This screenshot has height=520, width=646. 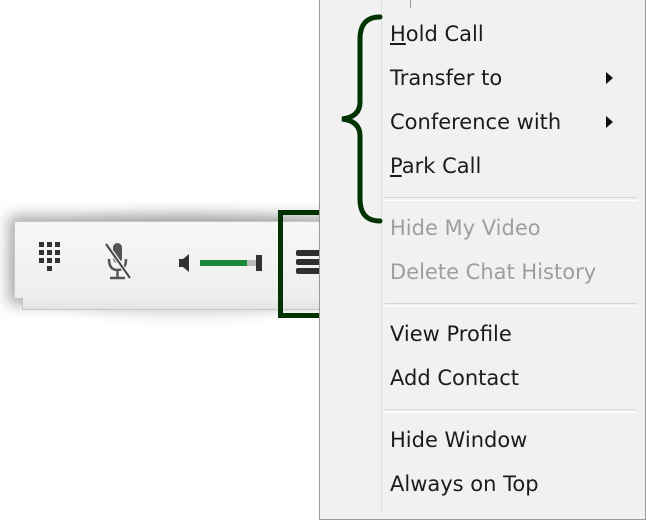 What do you see at coordinates (184, 263) in the screenshot?
I see `speaker-icon` at bounding box center [184, 263].